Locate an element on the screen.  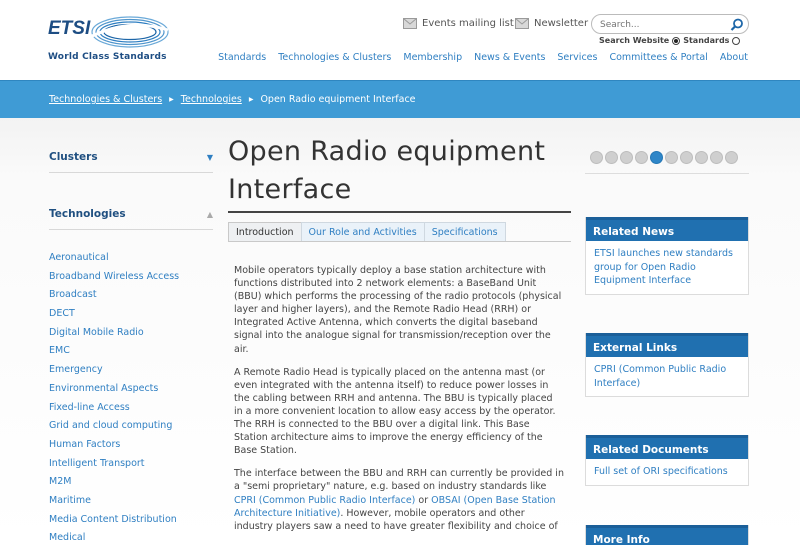
nav-committees-portal: Committees & Portal is located at coordinates (658, 57).